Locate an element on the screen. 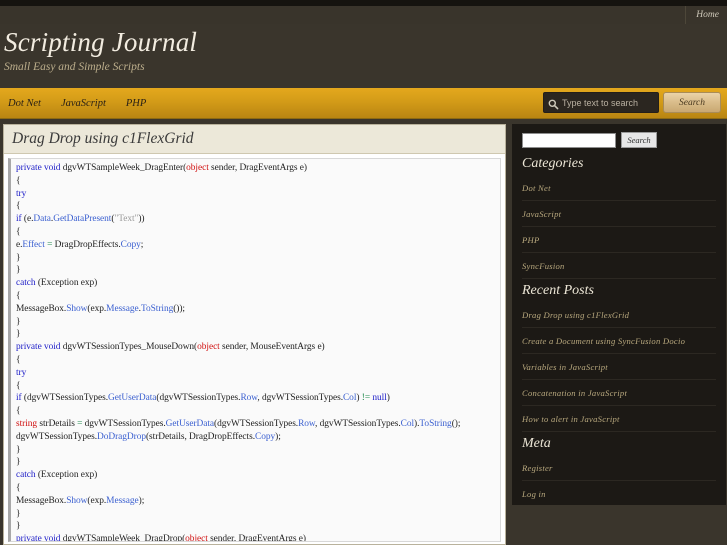  code-token: dgvWTSampleWeek_DragEnter( is located at coordinates (124, 168).